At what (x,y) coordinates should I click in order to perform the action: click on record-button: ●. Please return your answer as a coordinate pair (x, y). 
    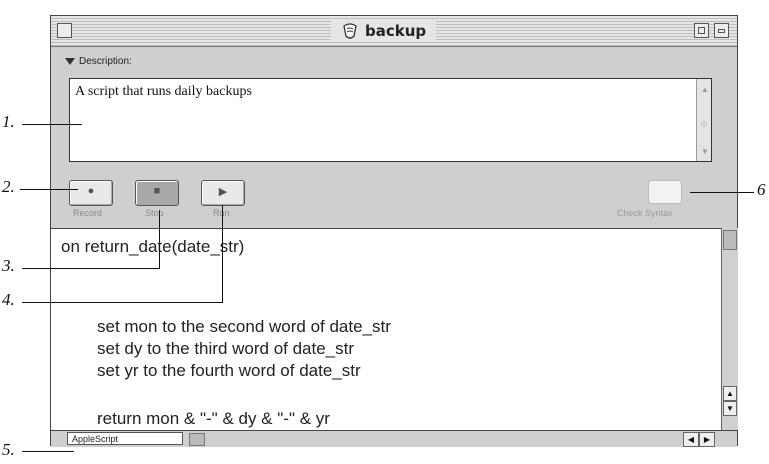
    Looking at the image, I should click on (91, 193).